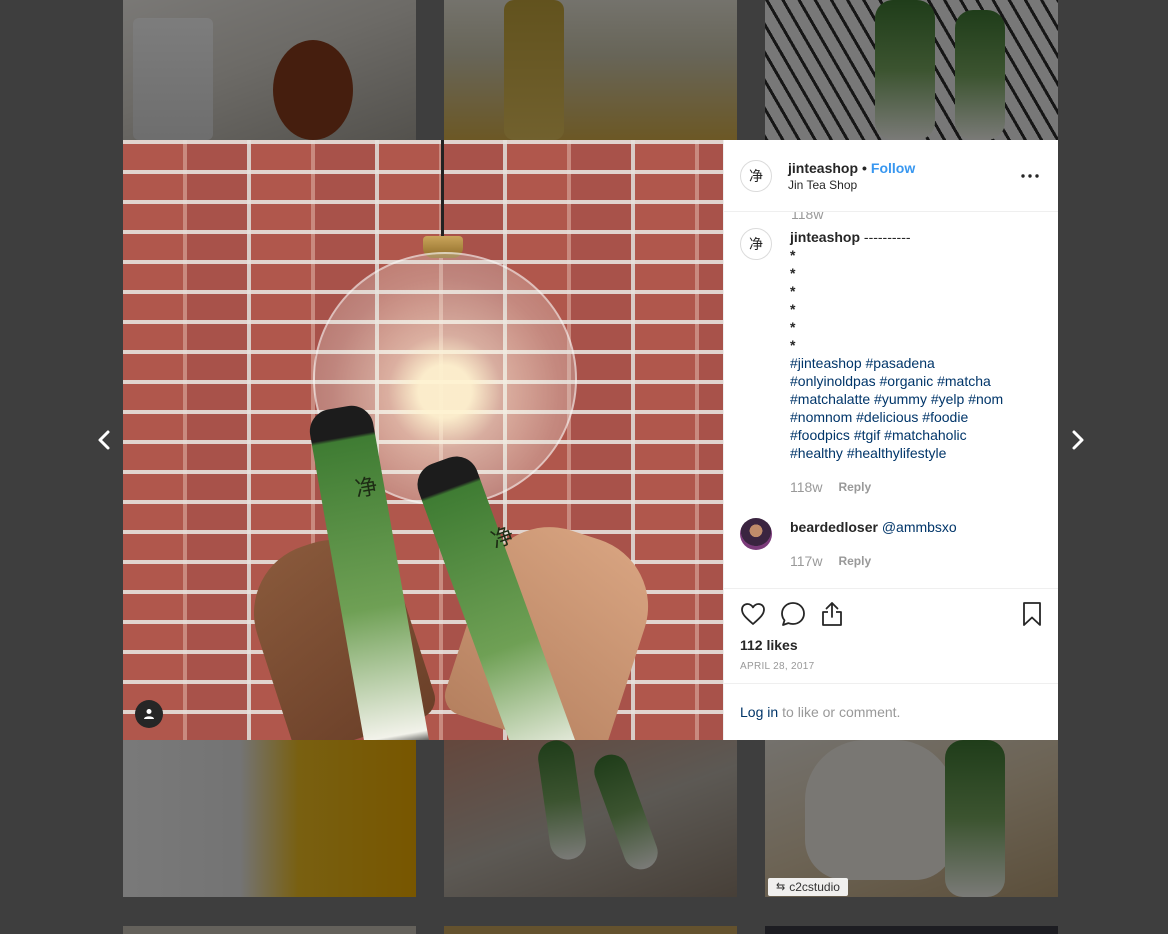  What do you see at coordinates (896, 363) in the screenshot?
I see `hashtag-line: #jinteashop #pasadena` at bounding box center [896, 363].